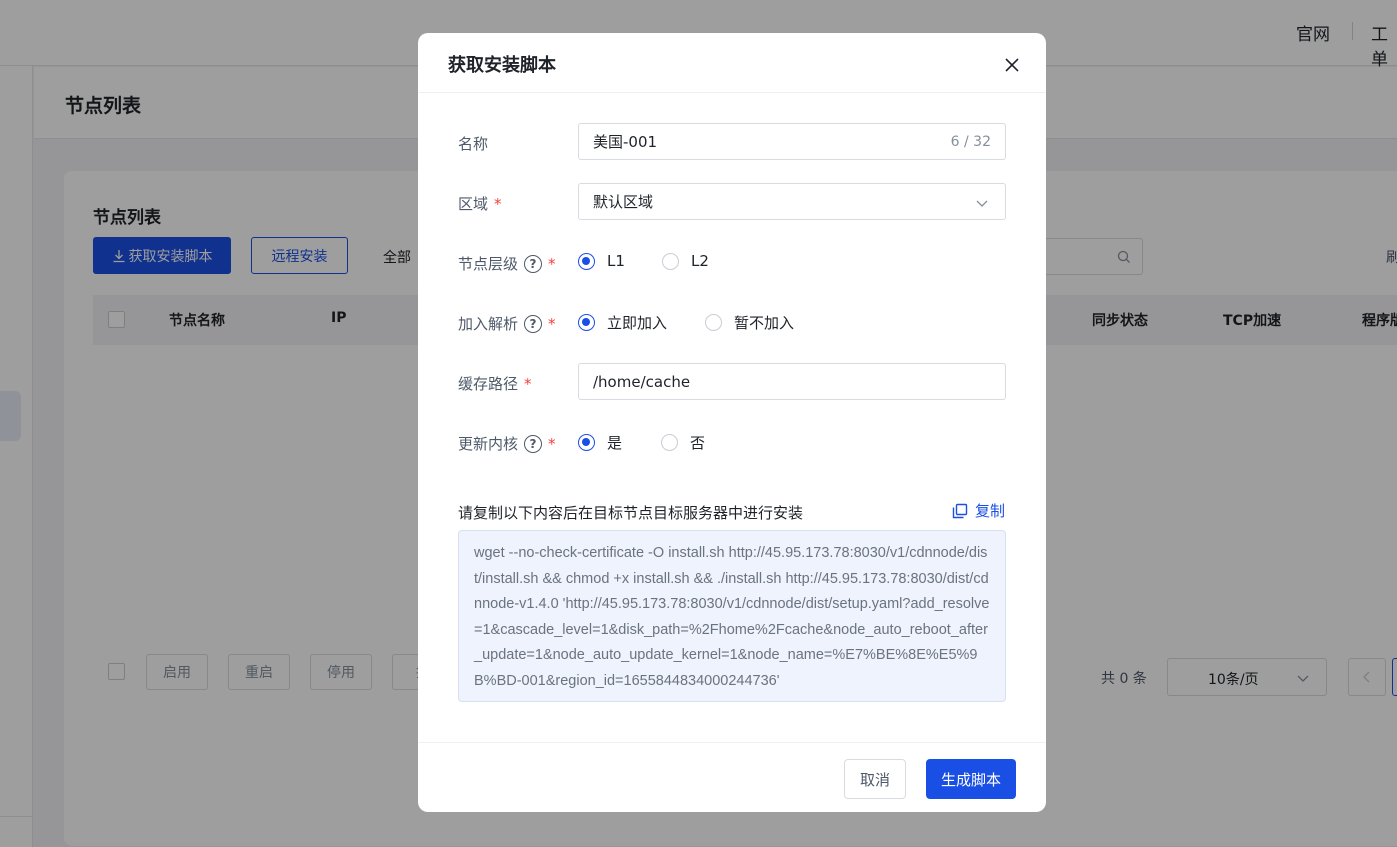 Image resolution: width=1397 pixels, height=847 pixels. What do you see at coordinates (616, 261) in the screenshot?
I see `radio-label: L1` at bounding box center [616, 261].